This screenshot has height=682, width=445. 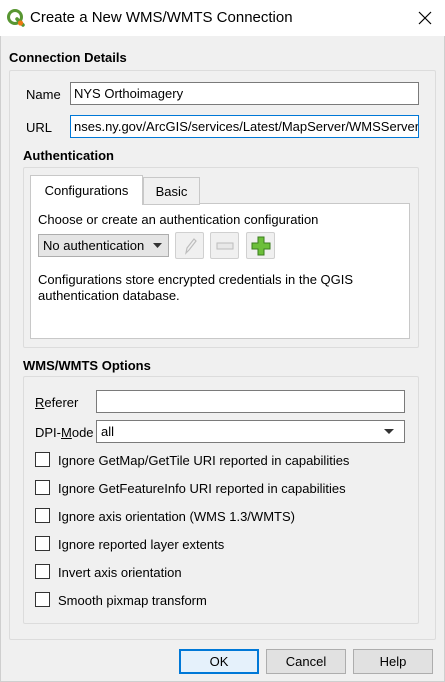 I want to click on cancel-button: Cancel, so click(x=306, y=661).